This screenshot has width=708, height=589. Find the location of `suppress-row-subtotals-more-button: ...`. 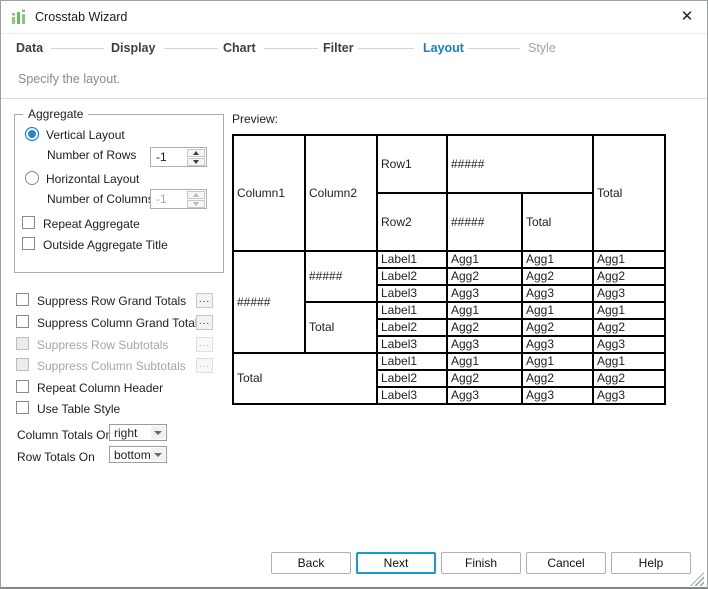

suppress-row-subtotals-more-button: ... is located at coordinates (204, 344).